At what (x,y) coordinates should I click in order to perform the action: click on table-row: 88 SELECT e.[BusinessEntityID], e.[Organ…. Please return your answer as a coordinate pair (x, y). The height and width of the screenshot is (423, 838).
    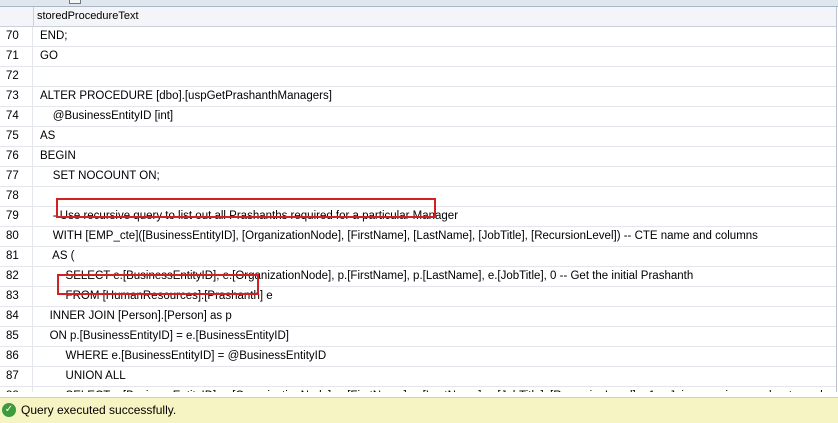
    Looking at the image, I should click on (418, 389).